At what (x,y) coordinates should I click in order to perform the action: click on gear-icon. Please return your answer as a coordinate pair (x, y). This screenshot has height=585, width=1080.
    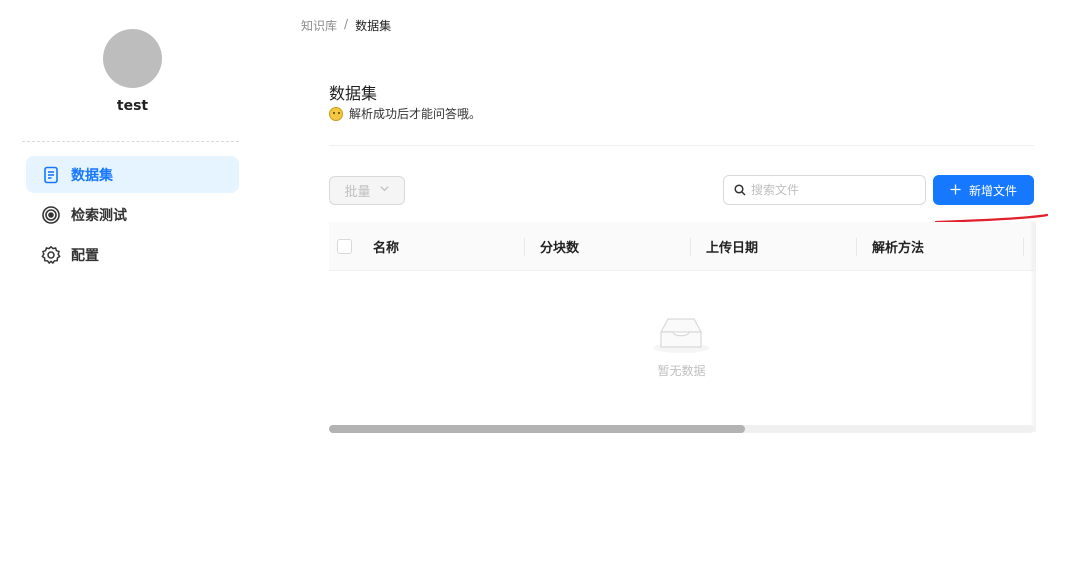
    Looking at the image, I should click on (51, 255).